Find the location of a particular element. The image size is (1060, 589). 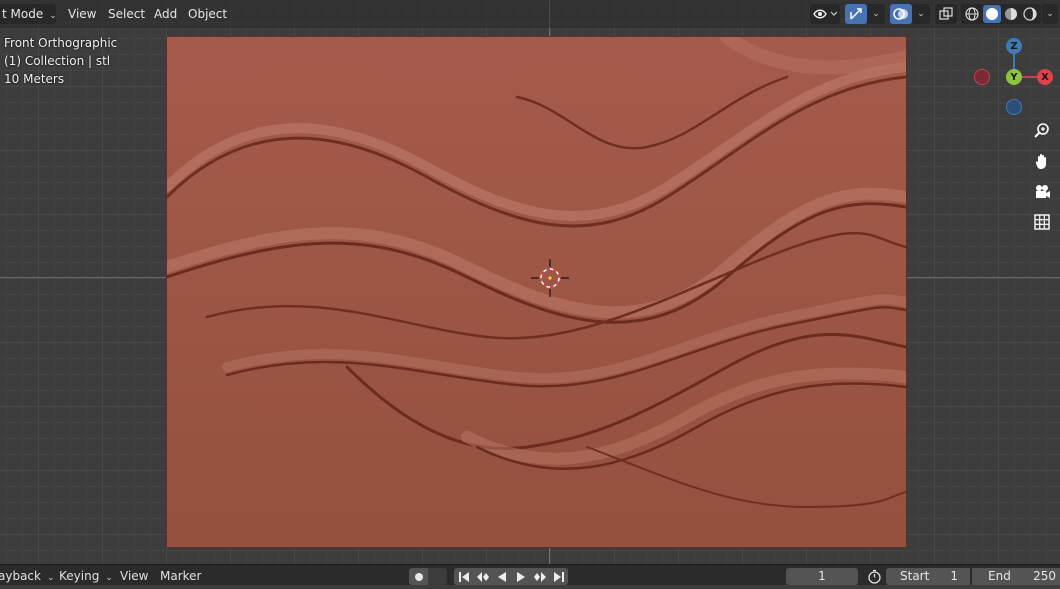

xray-icon is located at coordinates (946, 13).